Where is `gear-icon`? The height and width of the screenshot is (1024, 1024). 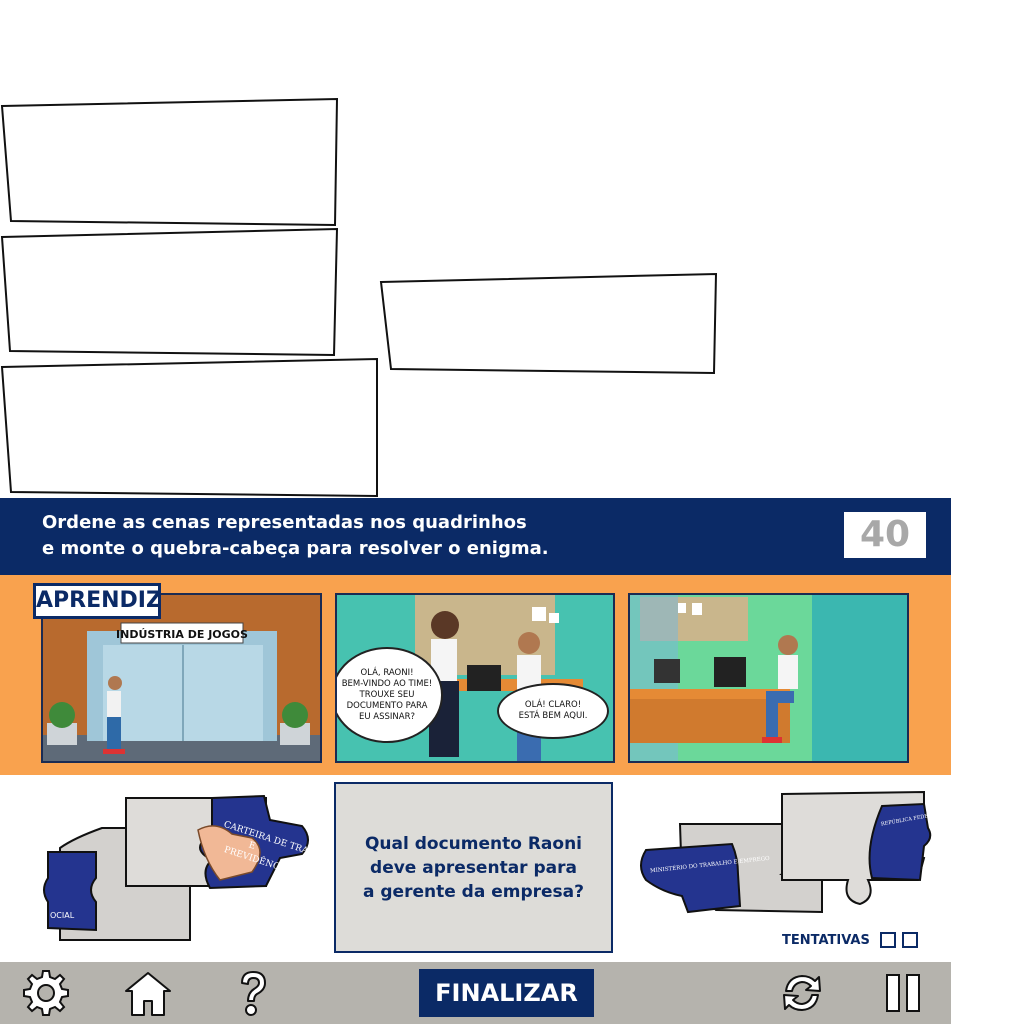 gear-icon is located at coordinates (46, 993).